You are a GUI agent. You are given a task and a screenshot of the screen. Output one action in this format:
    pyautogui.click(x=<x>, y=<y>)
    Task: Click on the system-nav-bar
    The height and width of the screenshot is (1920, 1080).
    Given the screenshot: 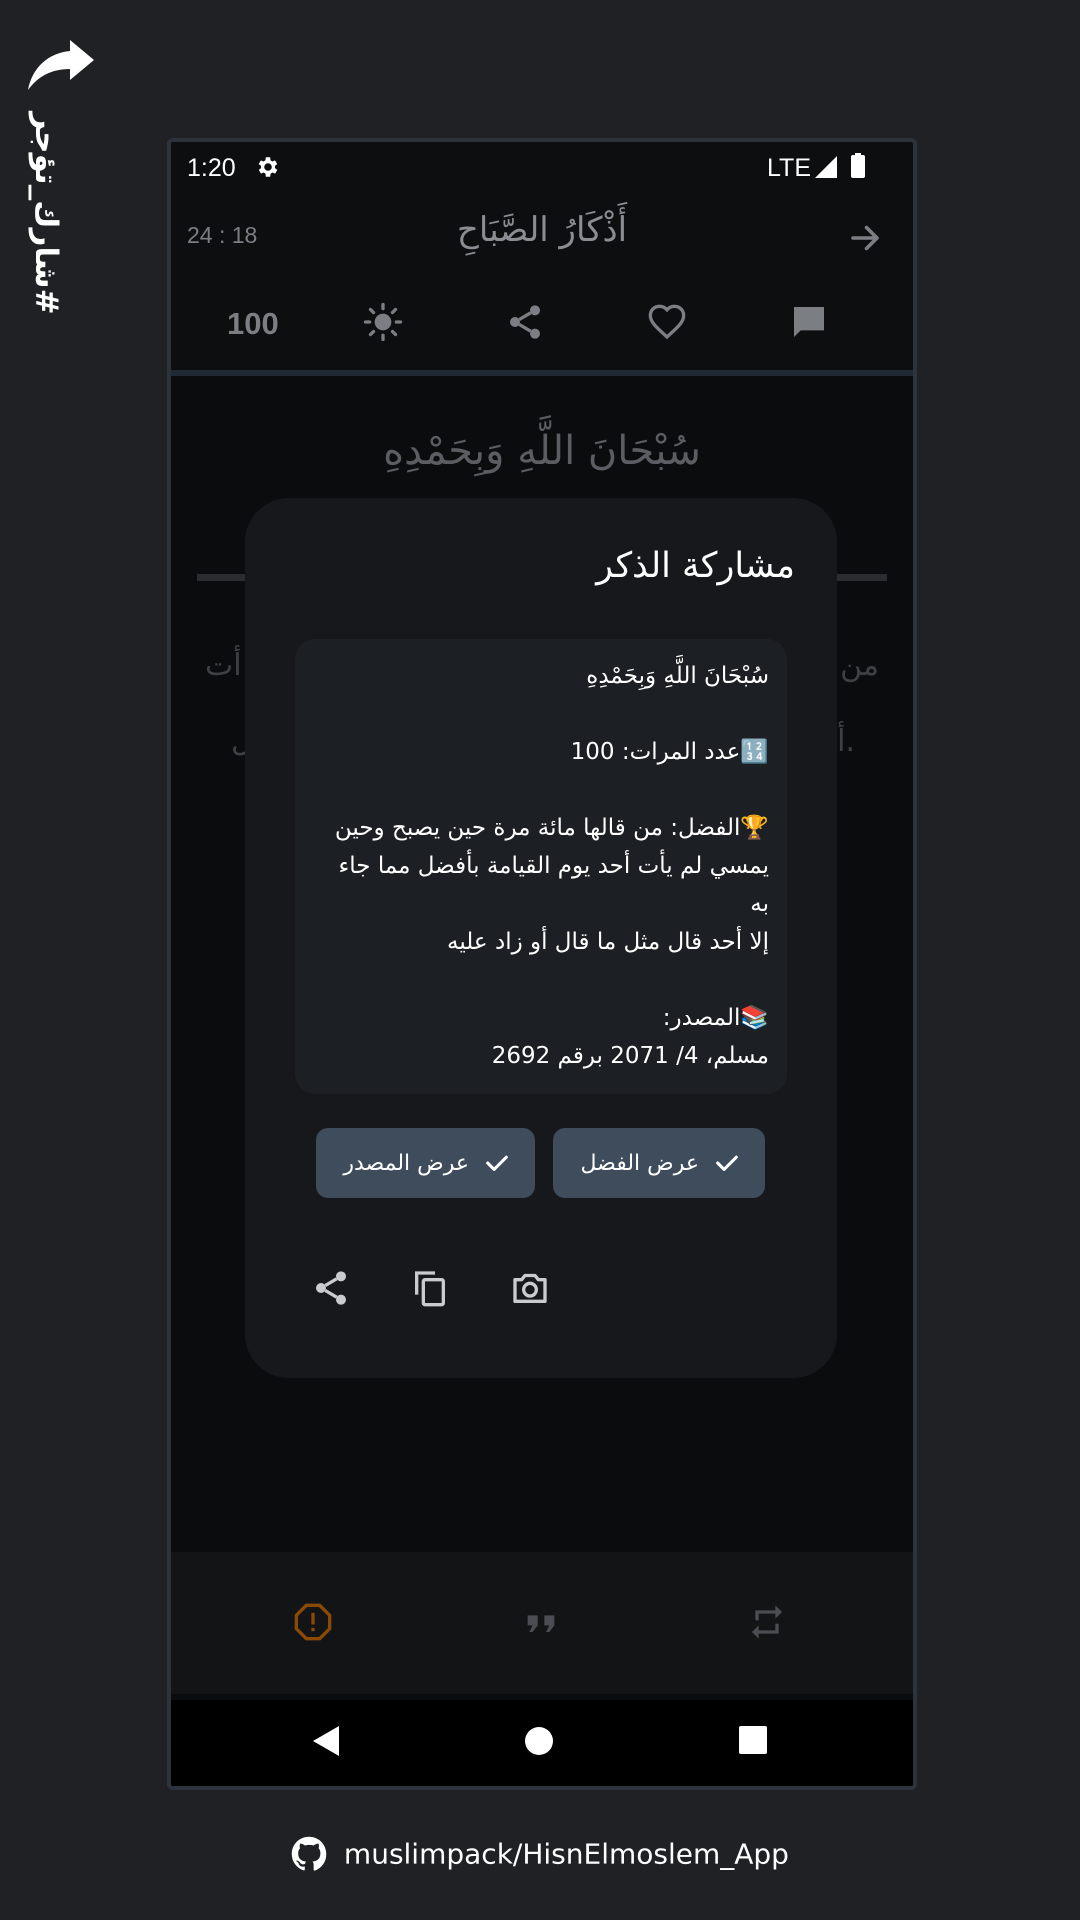 What is the action you would take?
    pyautogui.click(x=542, y=1743)
    